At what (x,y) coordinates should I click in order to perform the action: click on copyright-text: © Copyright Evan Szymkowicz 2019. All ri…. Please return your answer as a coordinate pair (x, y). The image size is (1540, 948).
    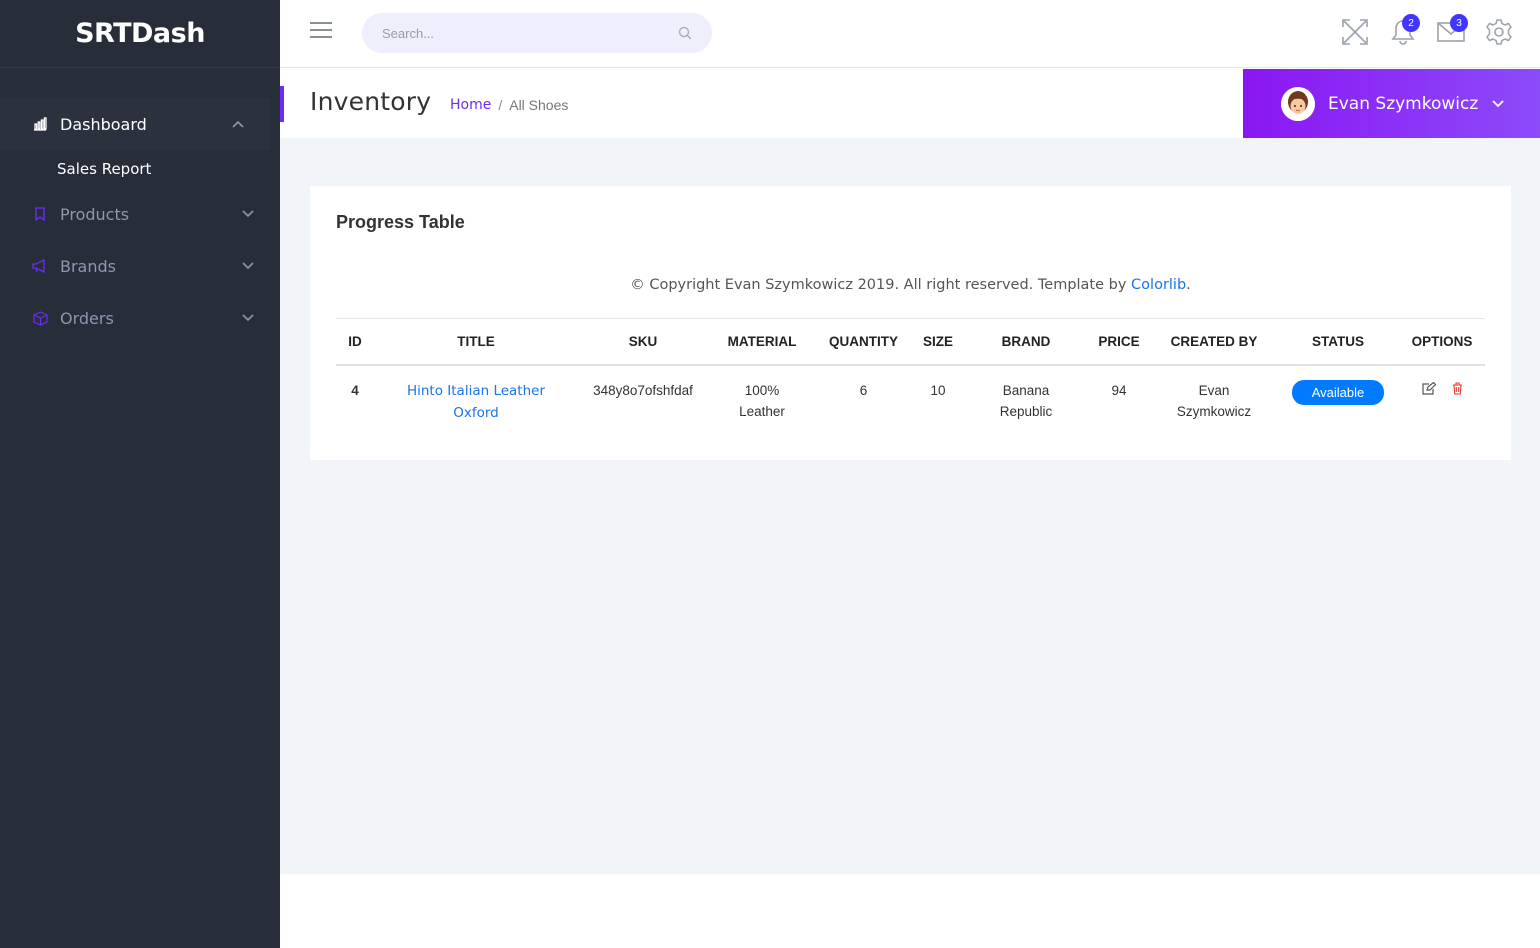
    Looking at the image, I should click on (878, 285).